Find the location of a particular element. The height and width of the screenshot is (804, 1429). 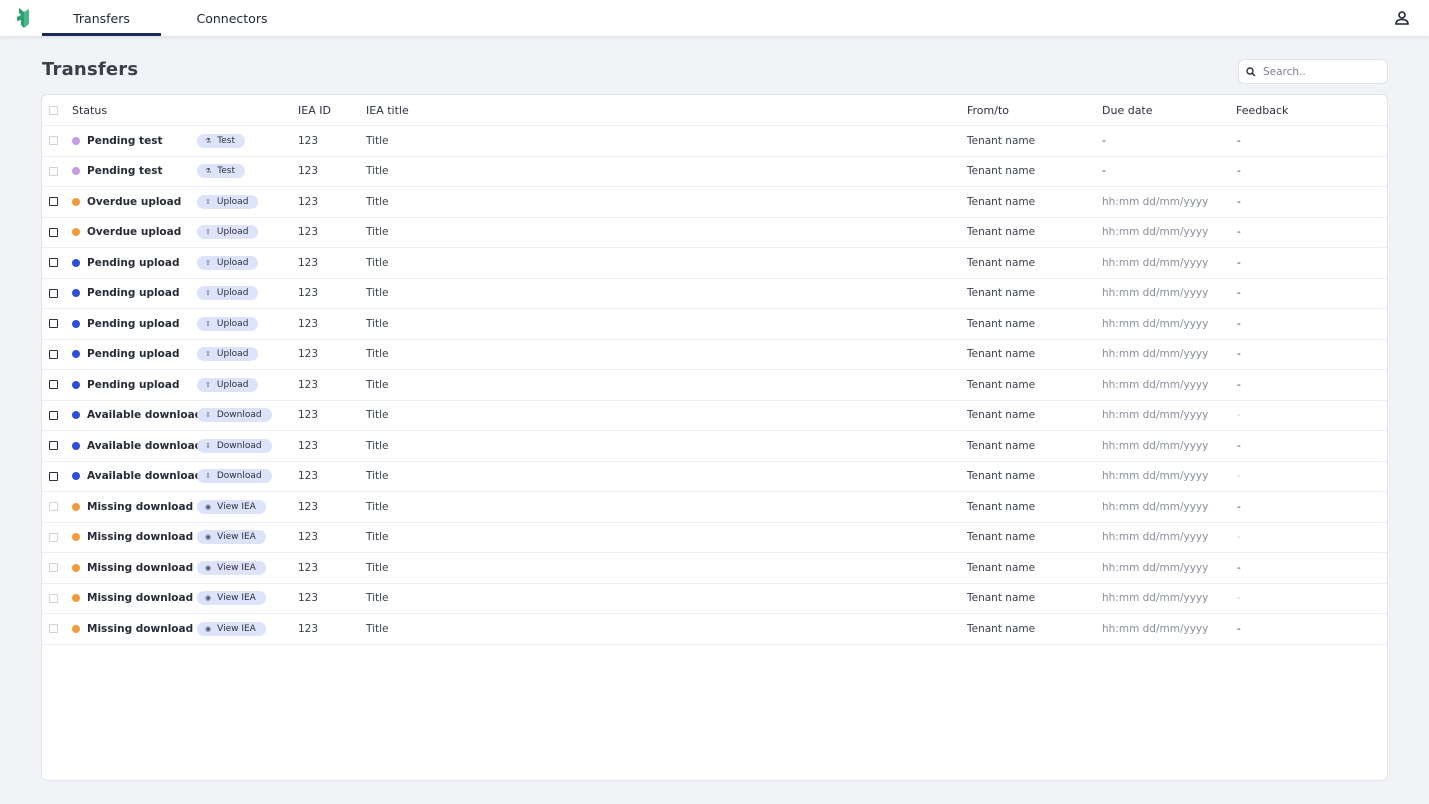

search-input is located at coordinates (1320, 71).